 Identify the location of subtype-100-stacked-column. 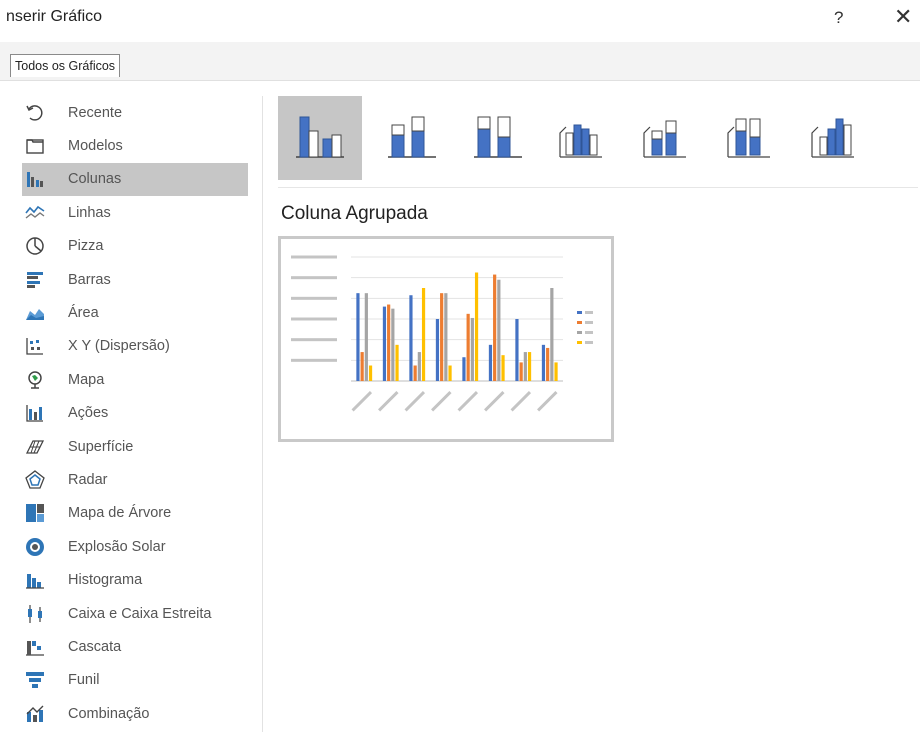
(498, 138).